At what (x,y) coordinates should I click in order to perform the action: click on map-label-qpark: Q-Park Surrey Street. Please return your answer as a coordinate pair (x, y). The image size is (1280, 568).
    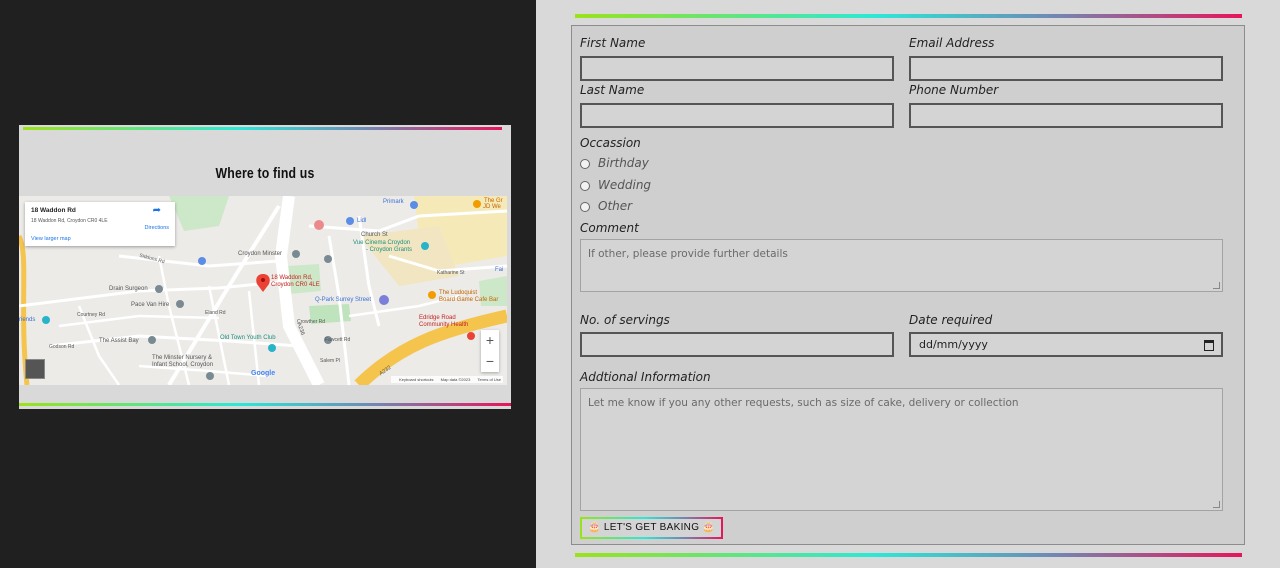
    Looking at the image, I should click on (343, 300).